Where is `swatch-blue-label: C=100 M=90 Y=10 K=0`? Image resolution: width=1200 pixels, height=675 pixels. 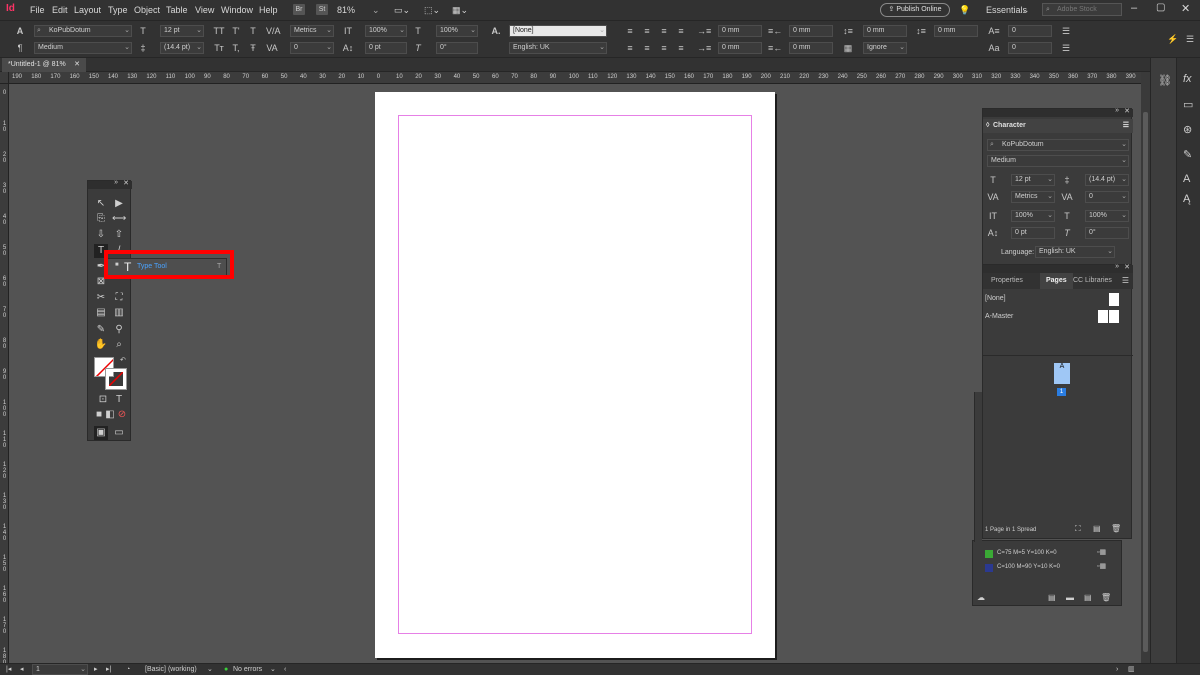 swatch-blue-label: C=100 M=90 Y=10 K=0 is located at coordinates (1028, 567).